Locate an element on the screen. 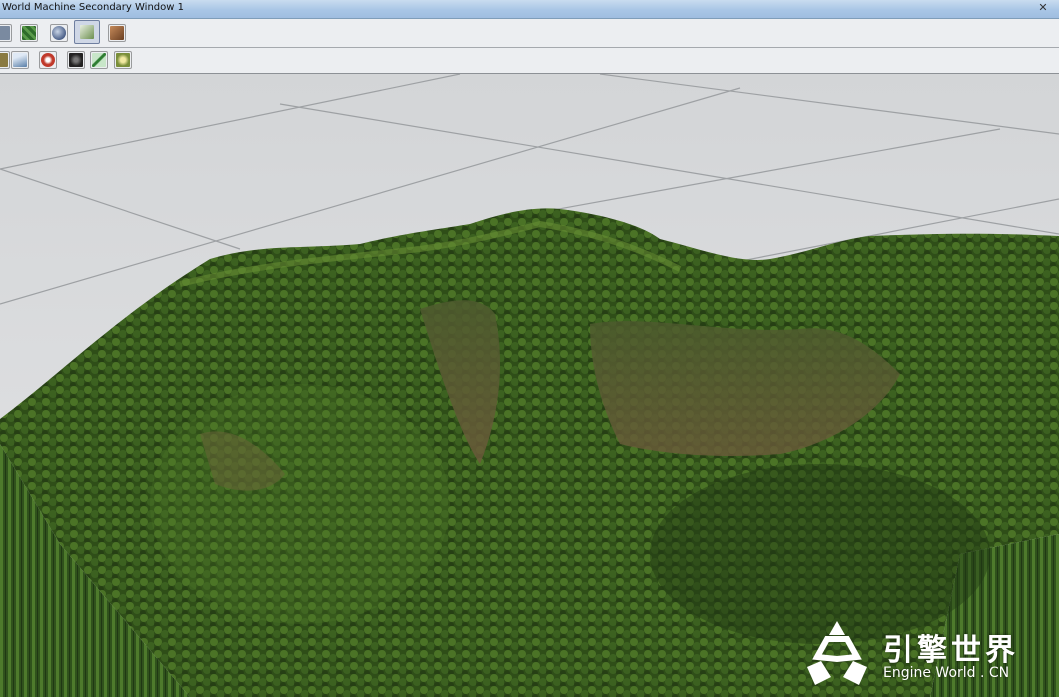 The height and width of the screenshot is (697, 1059). sphere-button is located at coordinates (59, 33).